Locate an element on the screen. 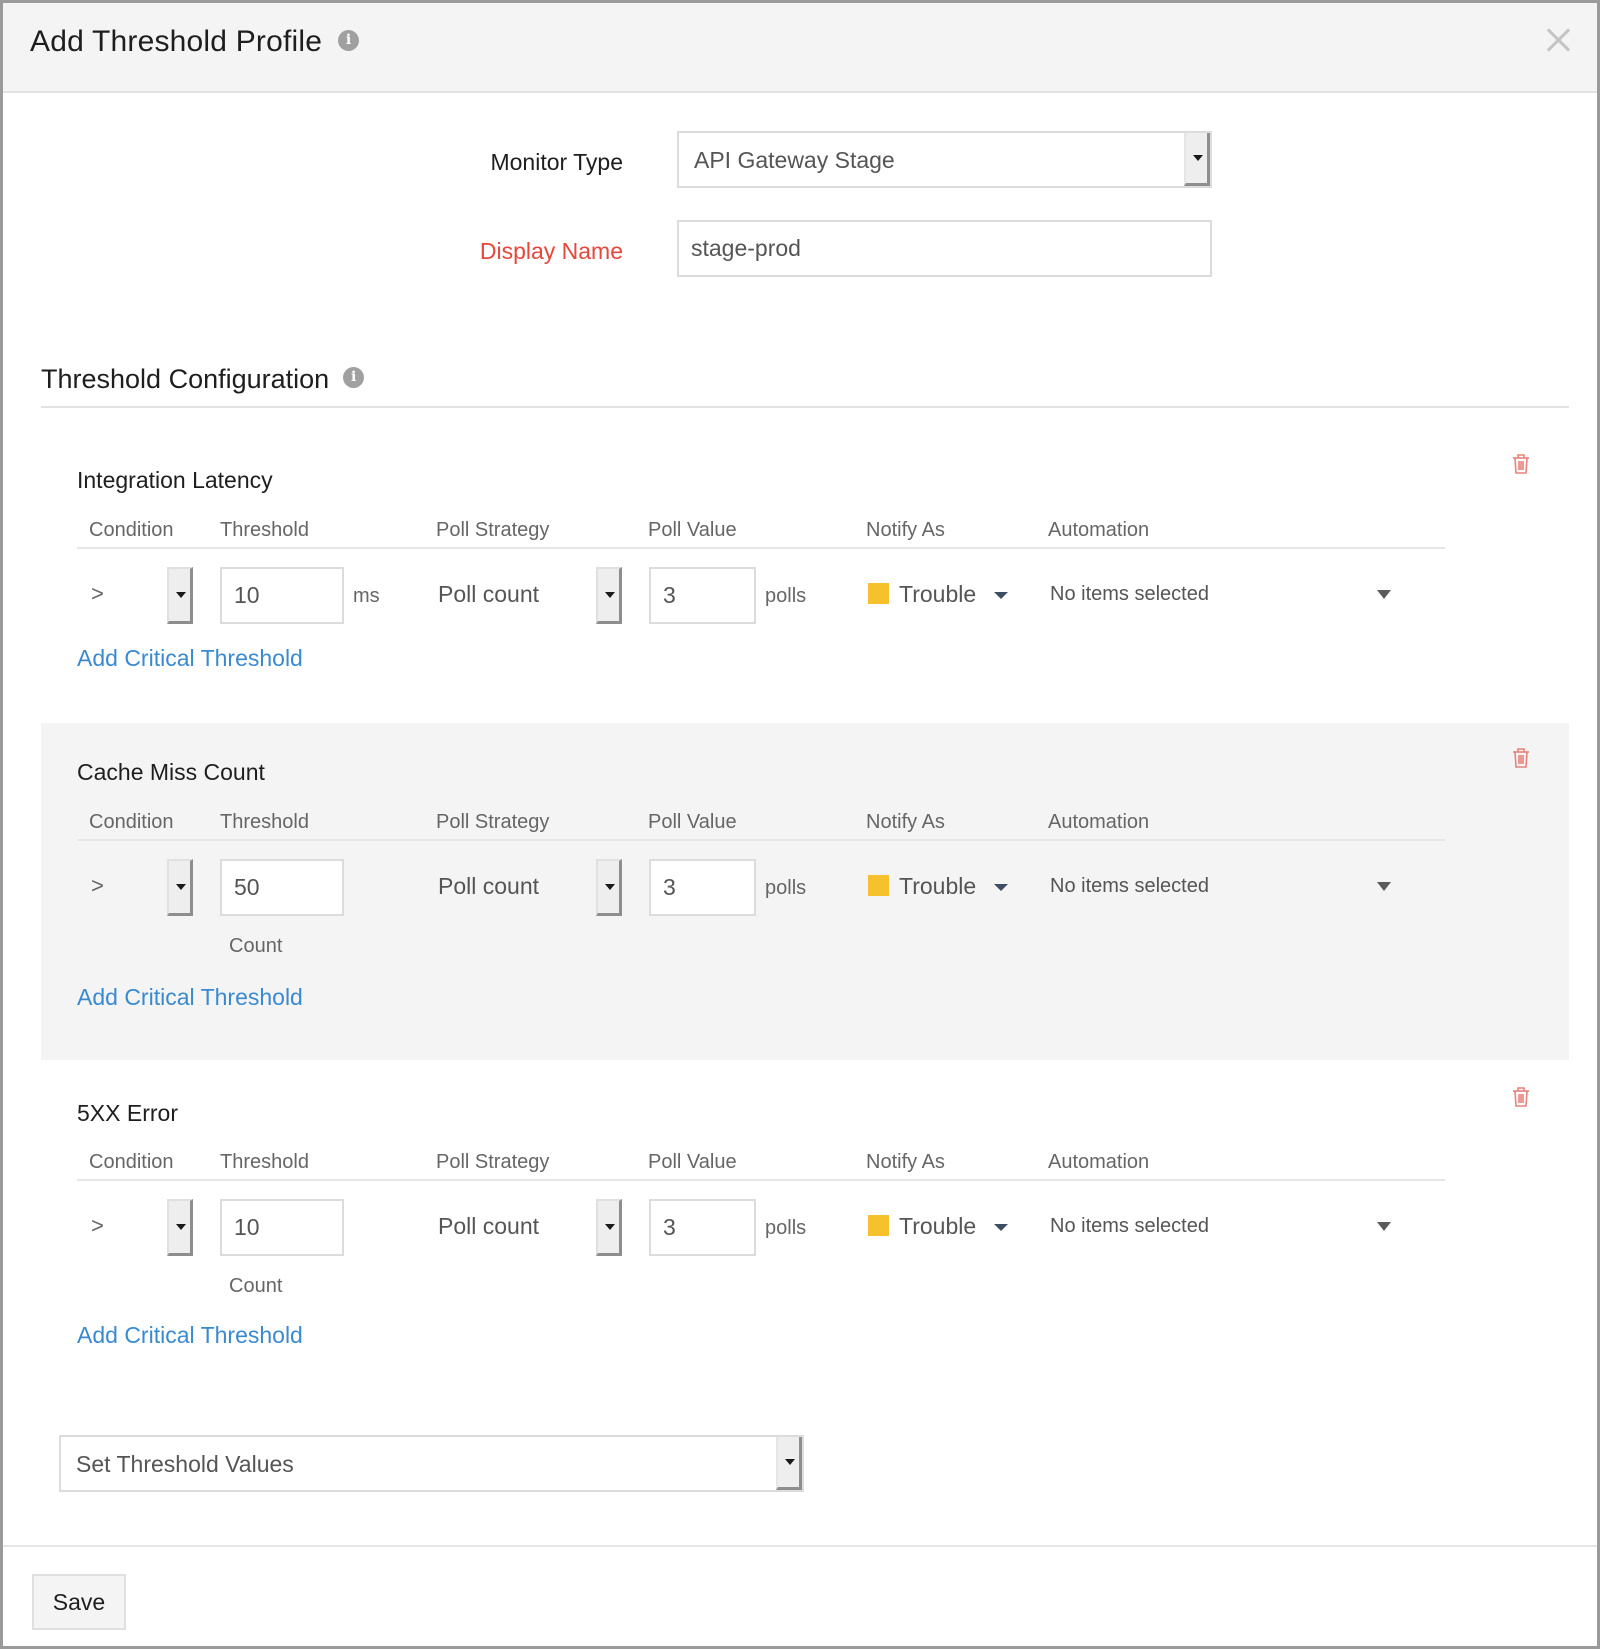 The width and height of the screenshot is (1600, 1649). metric-name: Cache Miss Count is located at coordinates (171, 772).